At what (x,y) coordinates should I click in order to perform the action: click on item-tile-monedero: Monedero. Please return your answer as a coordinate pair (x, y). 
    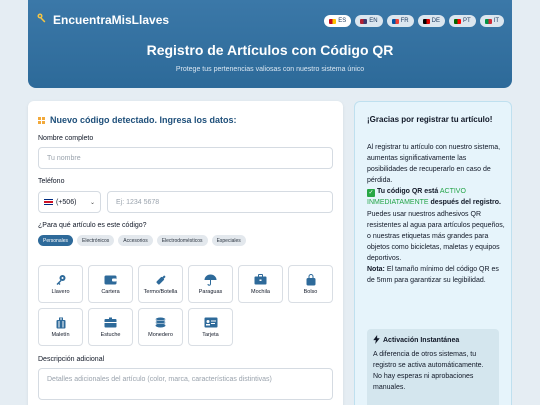
    Looking at the image, I should click on (160, 327).